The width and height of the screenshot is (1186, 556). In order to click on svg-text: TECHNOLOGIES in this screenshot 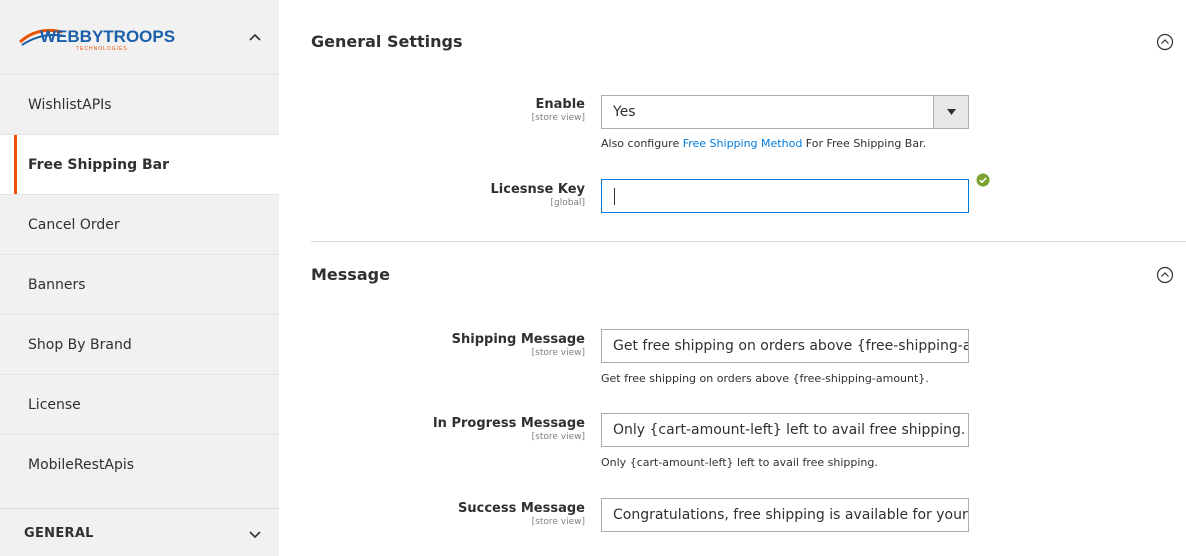, I will do `click(102, 49)`.